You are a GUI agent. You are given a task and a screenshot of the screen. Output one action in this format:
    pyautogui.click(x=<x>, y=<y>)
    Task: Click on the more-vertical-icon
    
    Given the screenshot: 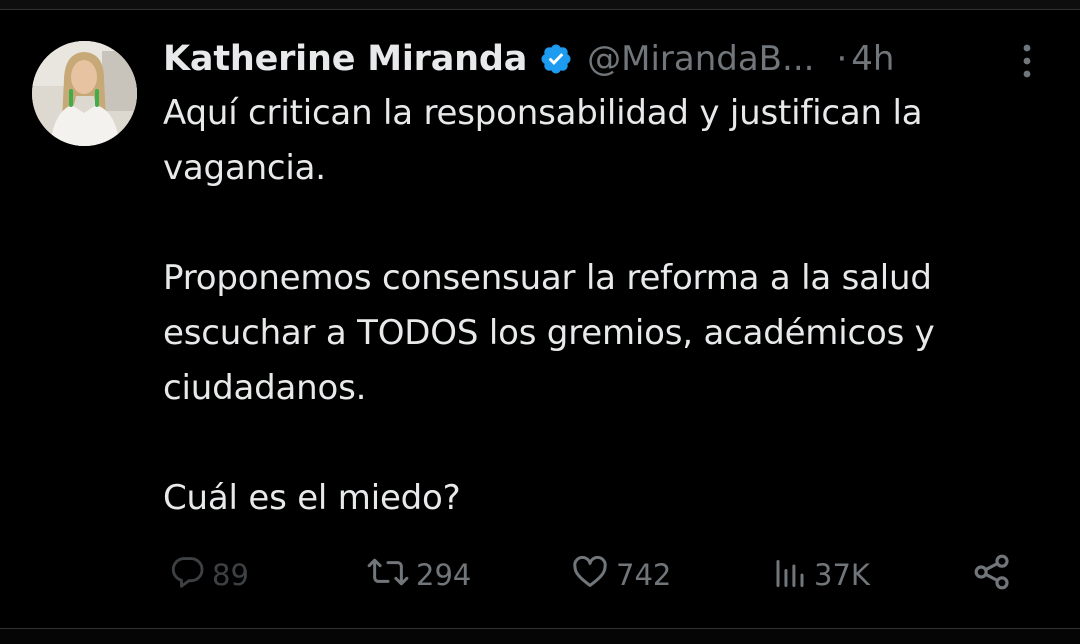 What is the action you would take?
    pyautogui.click(x=1027, y=61)
    